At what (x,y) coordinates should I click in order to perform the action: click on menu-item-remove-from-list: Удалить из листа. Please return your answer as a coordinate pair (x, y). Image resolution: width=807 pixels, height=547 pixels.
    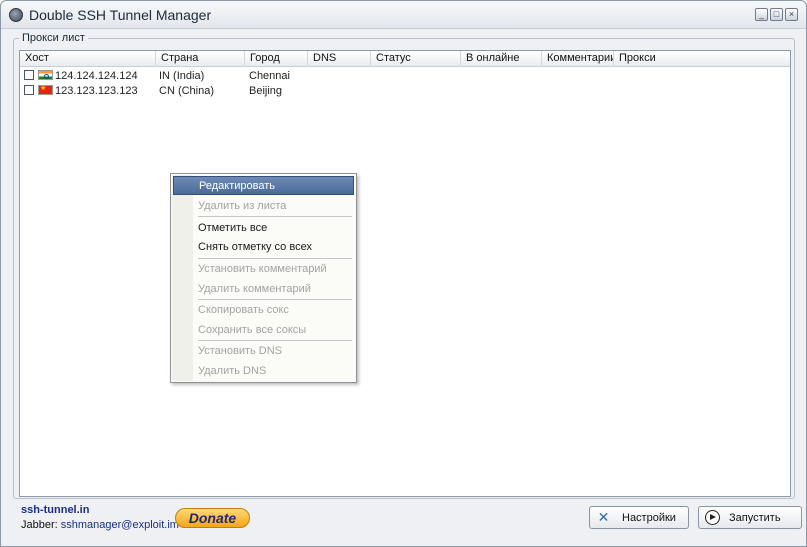
    Looking at the image, I should click on (242, 206).